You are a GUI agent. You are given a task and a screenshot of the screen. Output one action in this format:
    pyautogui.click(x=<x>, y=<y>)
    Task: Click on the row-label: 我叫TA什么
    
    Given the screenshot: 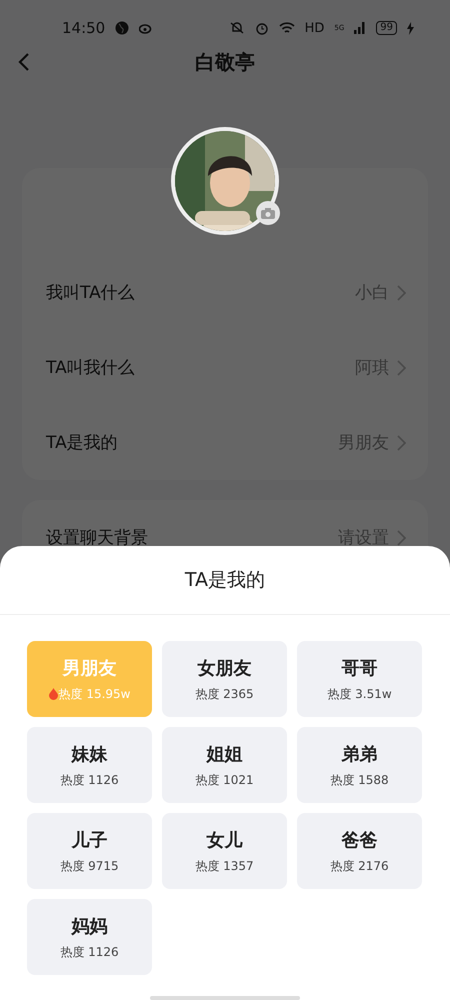 What is the action you would take?
    pyautogui.click(x=90, y=293)
    